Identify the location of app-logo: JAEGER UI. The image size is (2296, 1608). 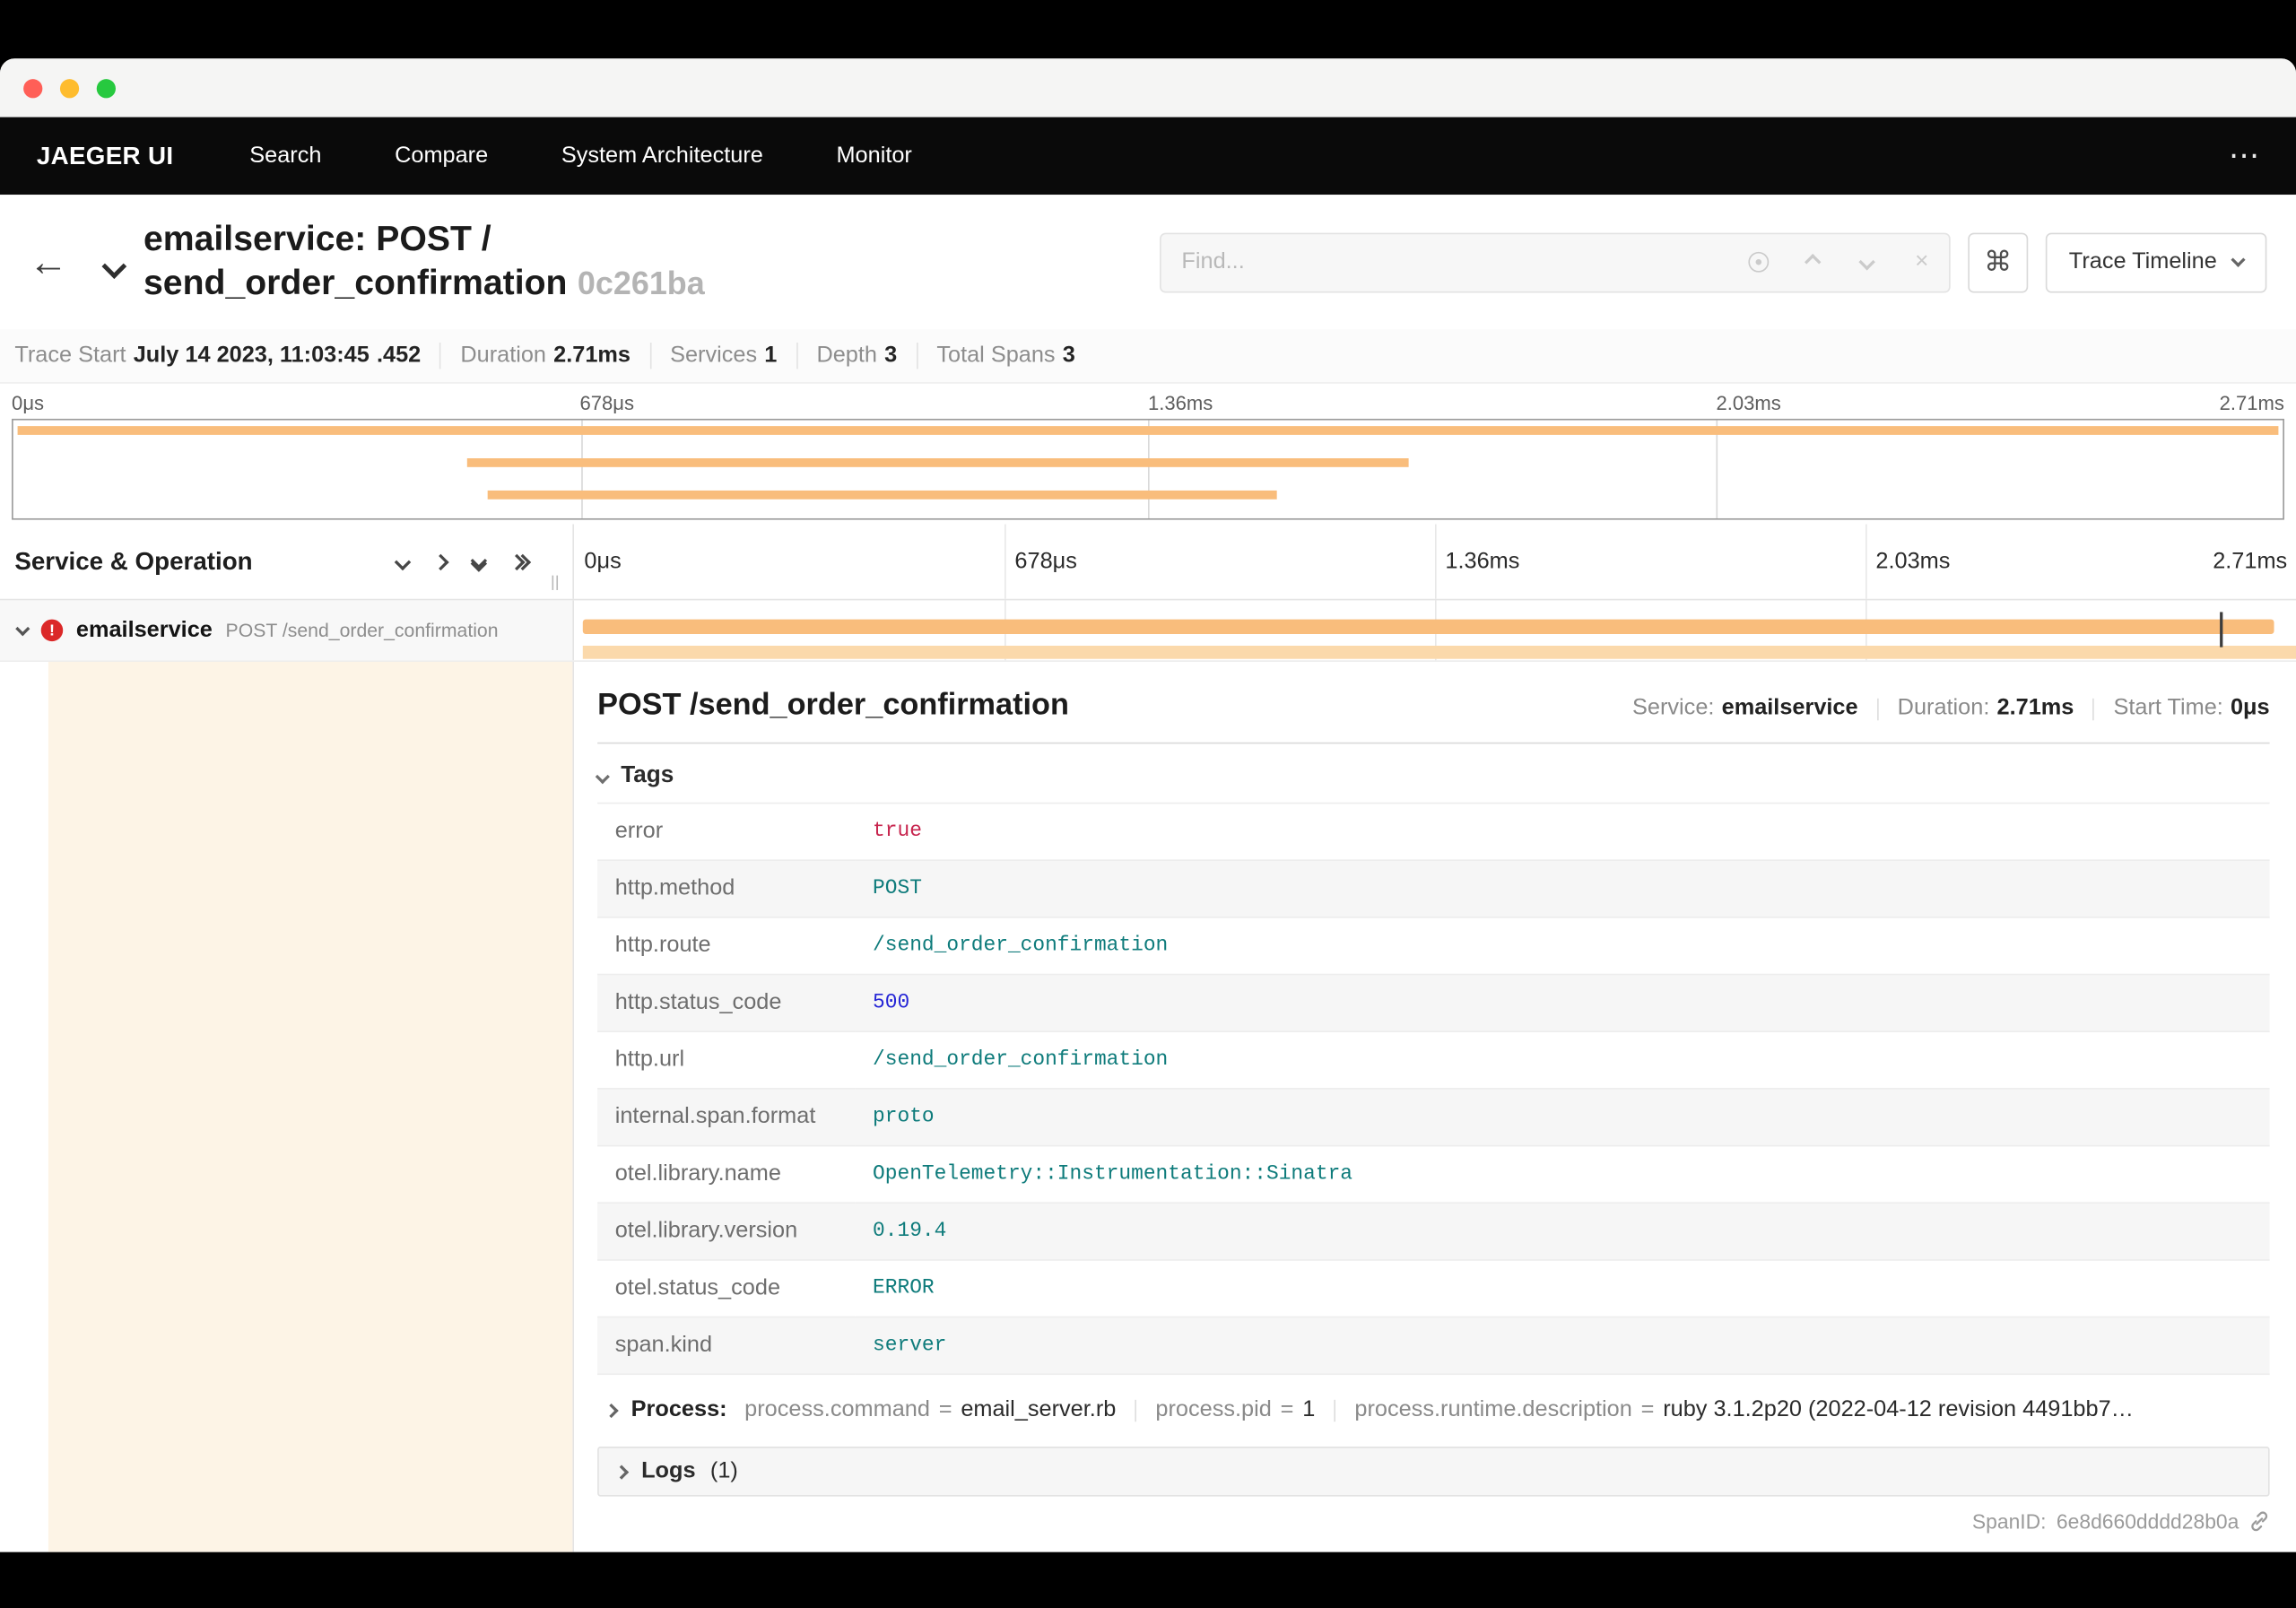
(105, 157).